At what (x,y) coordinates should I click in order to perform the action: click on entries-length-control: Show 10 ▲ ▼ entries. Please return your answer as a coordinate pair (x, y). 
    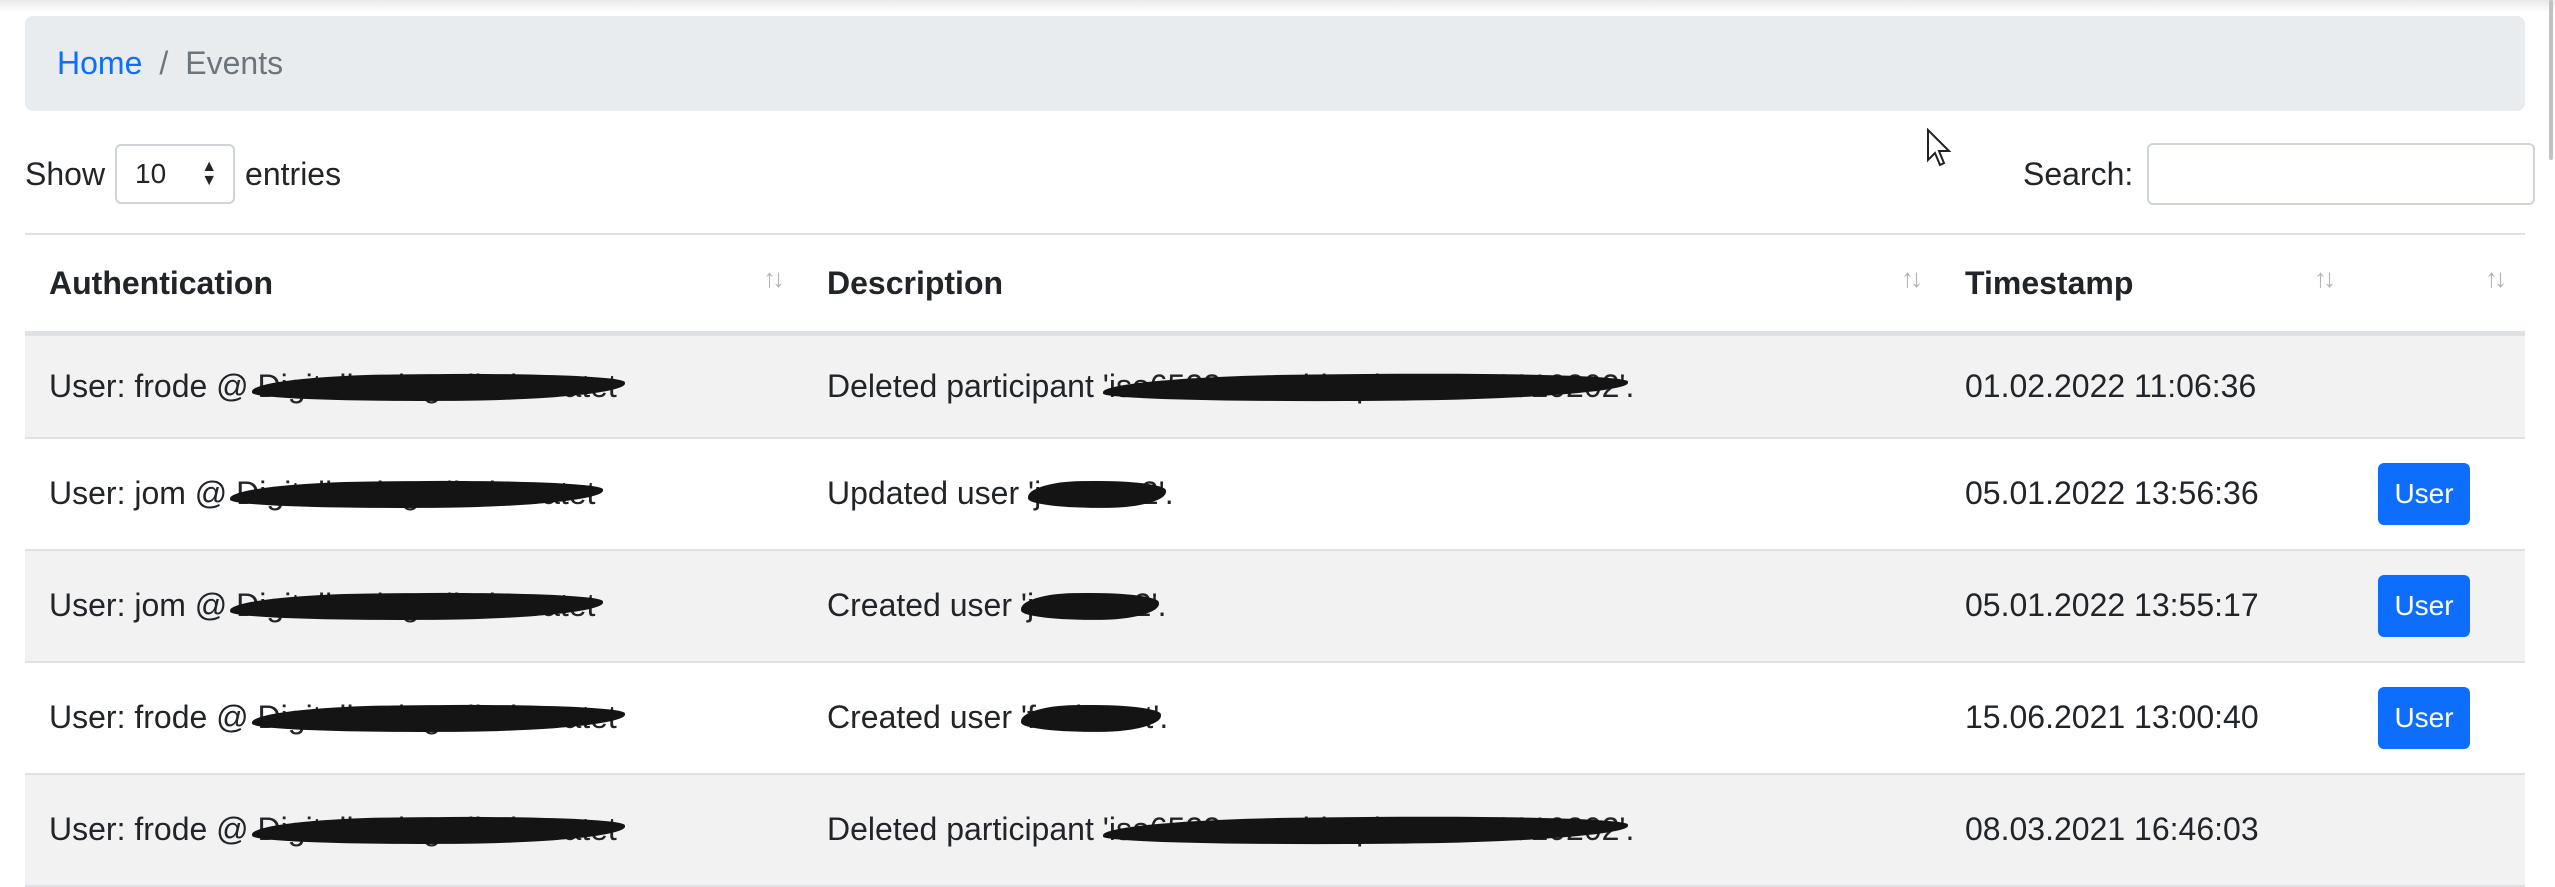
    Looking at the image, I should click on (183, 174).